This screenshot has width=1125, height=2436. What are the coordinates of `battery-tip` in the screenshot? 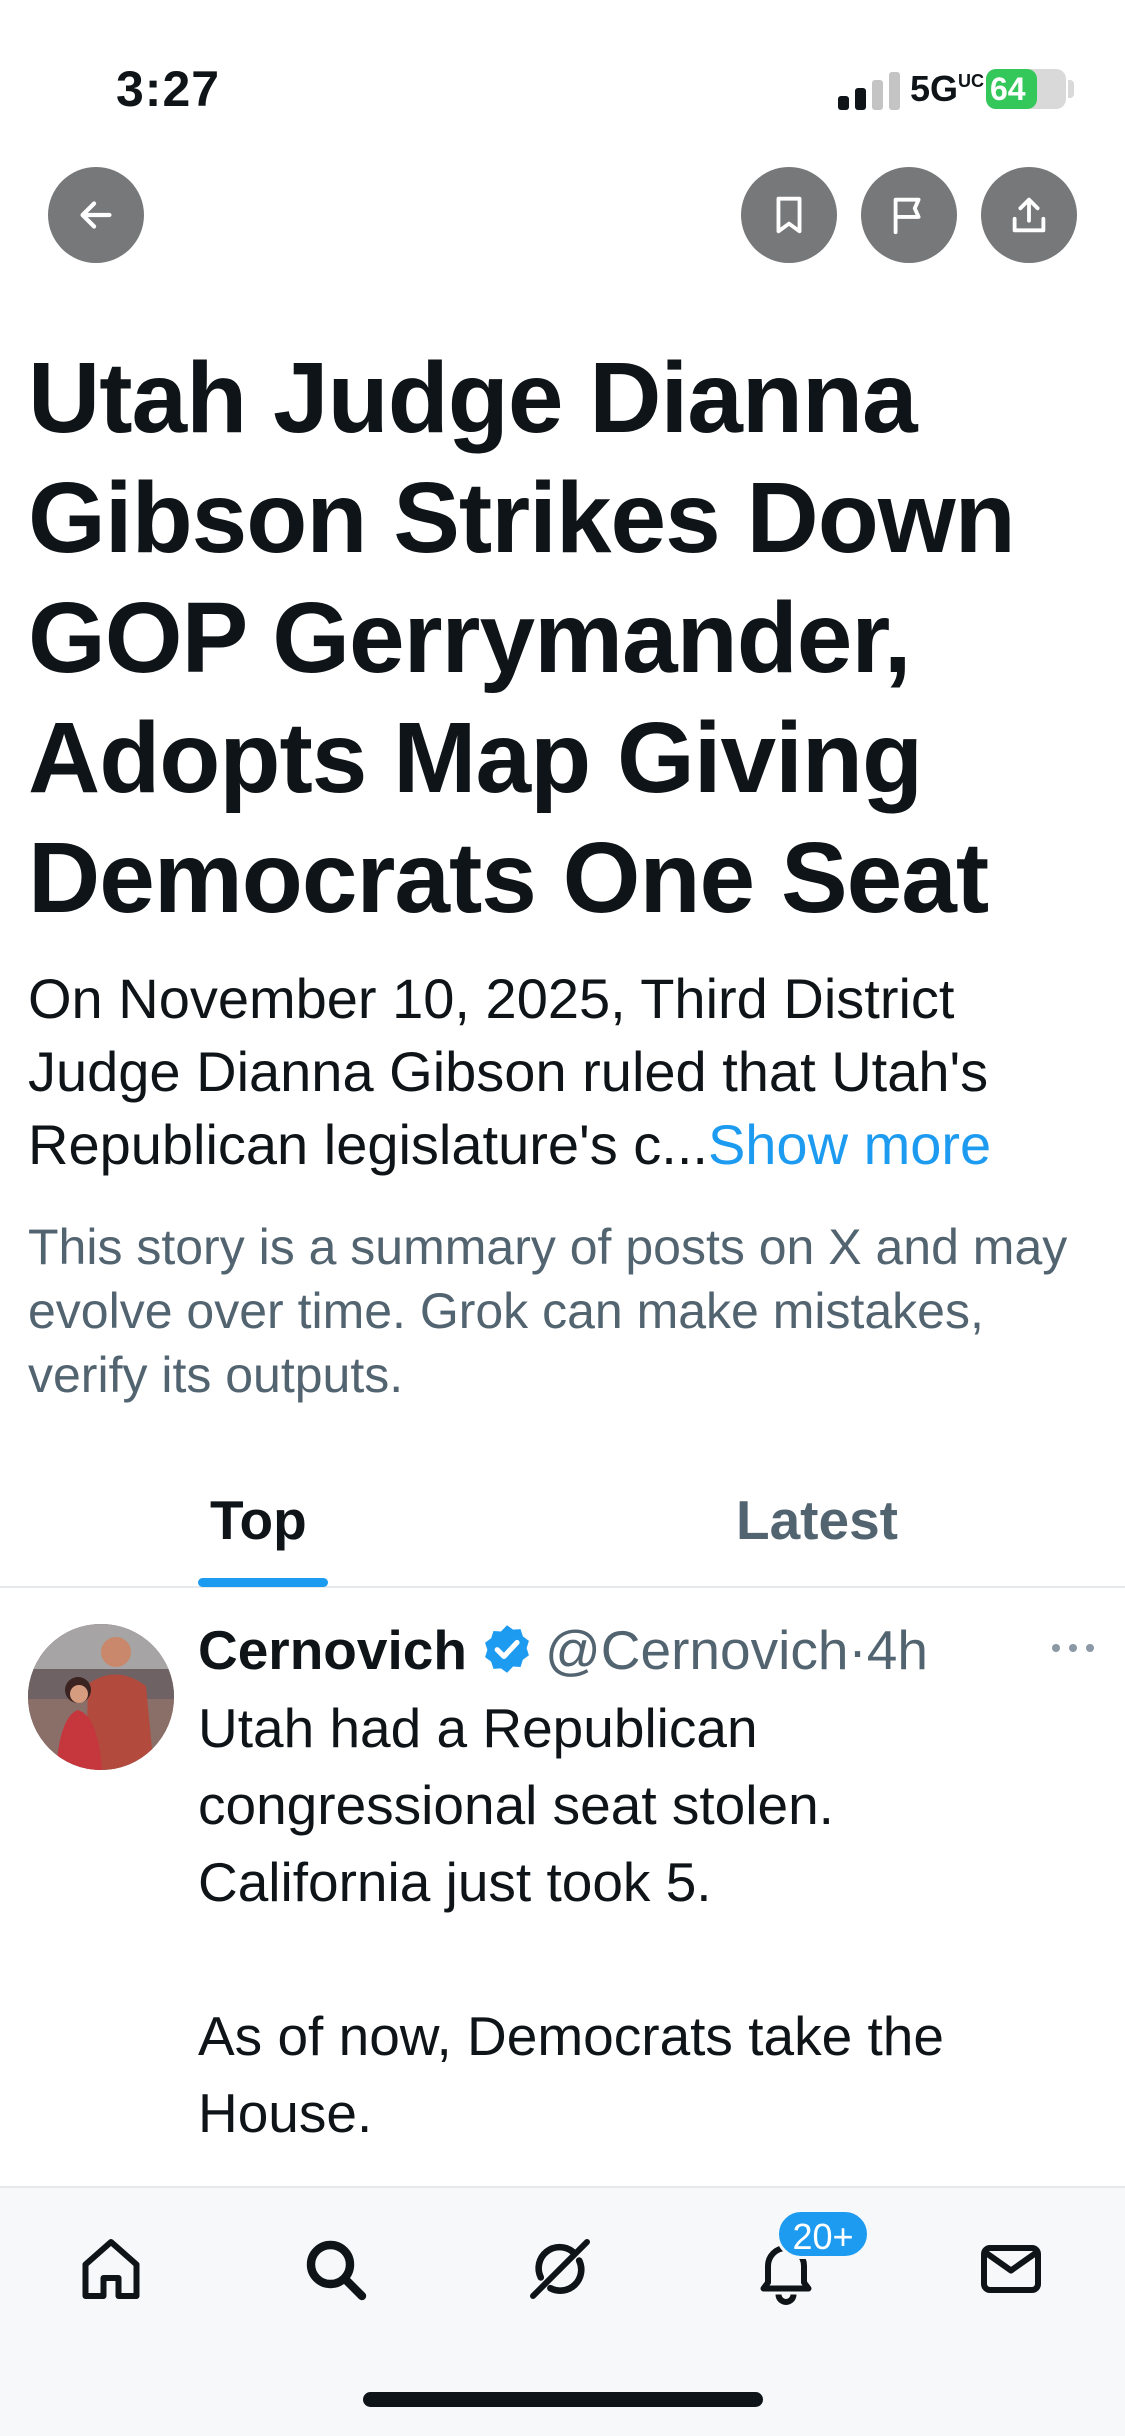 It's located at (1071, 89).